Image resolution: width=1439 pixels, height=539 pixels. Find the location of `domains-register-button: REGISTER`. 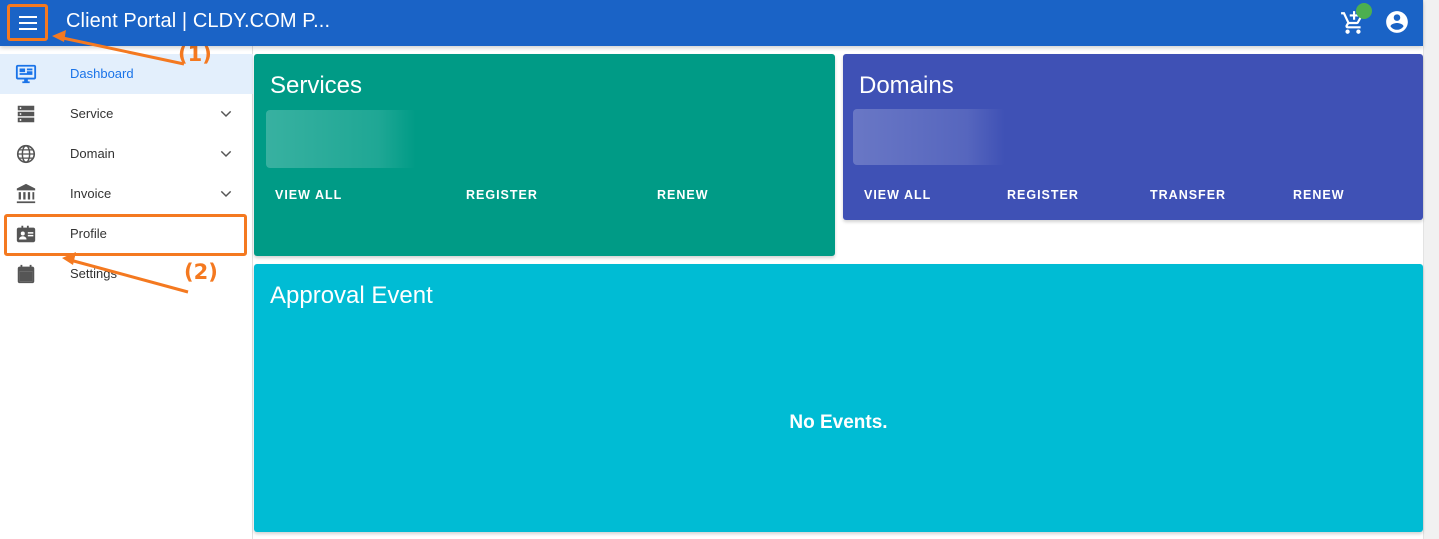

domains-register-button: REGISTER is located at coordinates (1043, 195).